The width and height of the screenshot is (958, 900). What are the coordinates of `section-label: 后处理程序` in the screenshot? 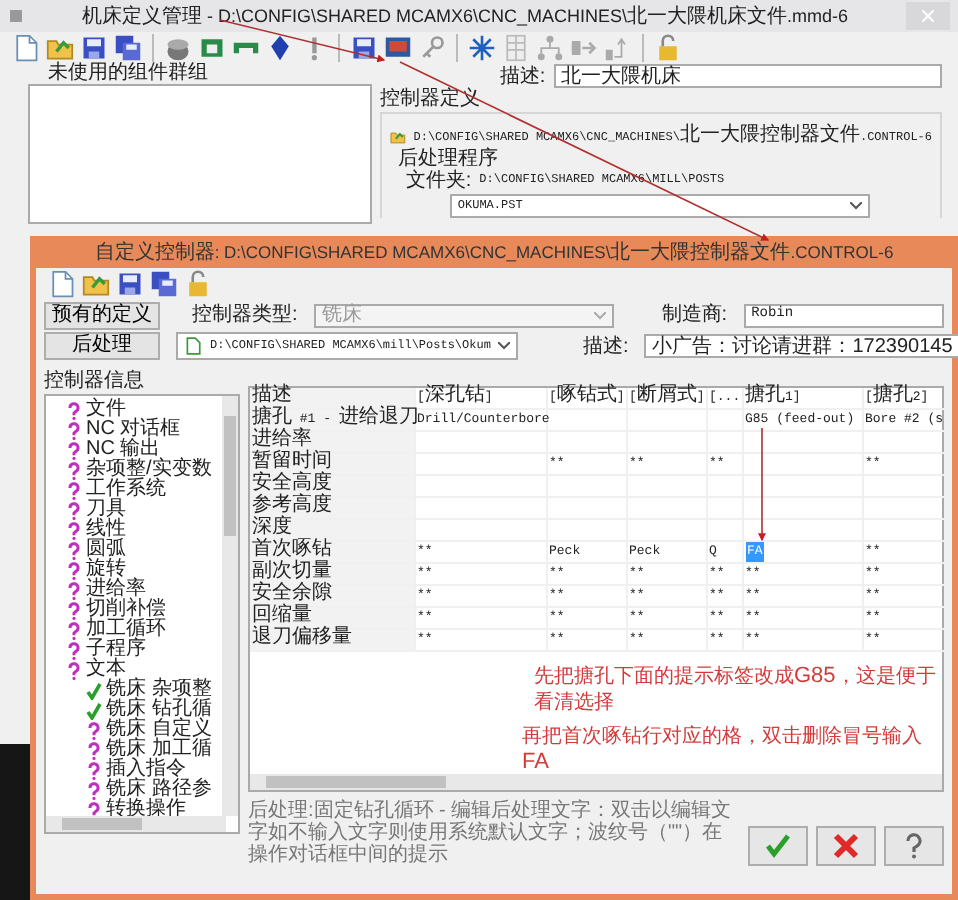 It's located at (447, 159).